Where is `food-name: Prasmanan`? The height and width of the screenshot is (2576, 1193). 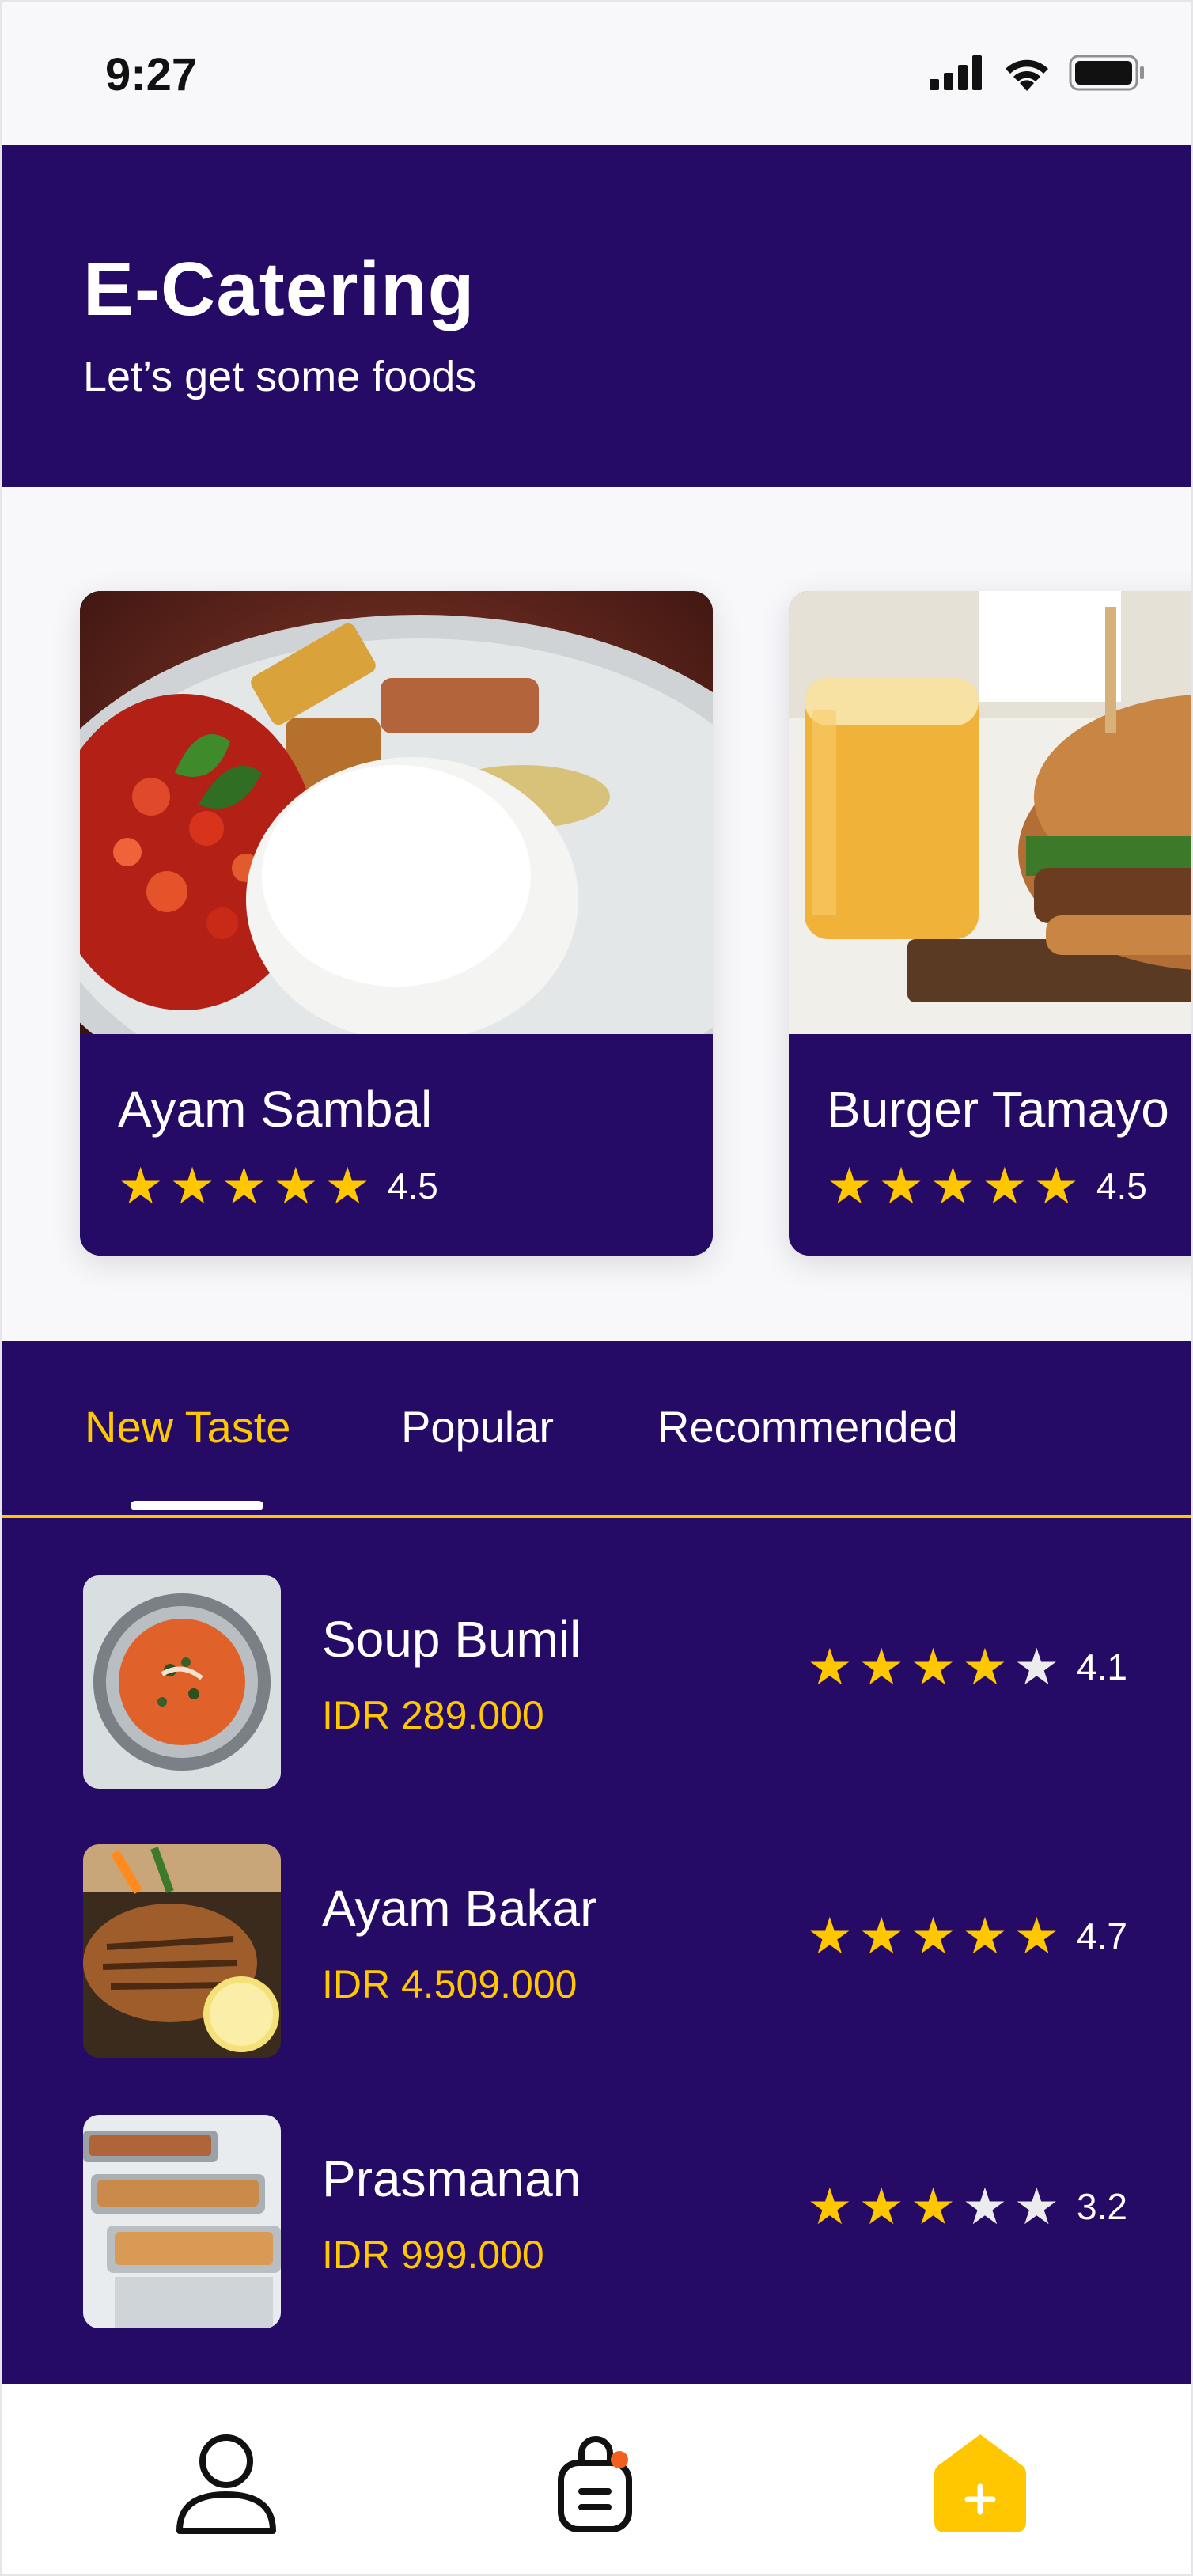
food-name: Prasmanan is located at coordinates (451, 2178).